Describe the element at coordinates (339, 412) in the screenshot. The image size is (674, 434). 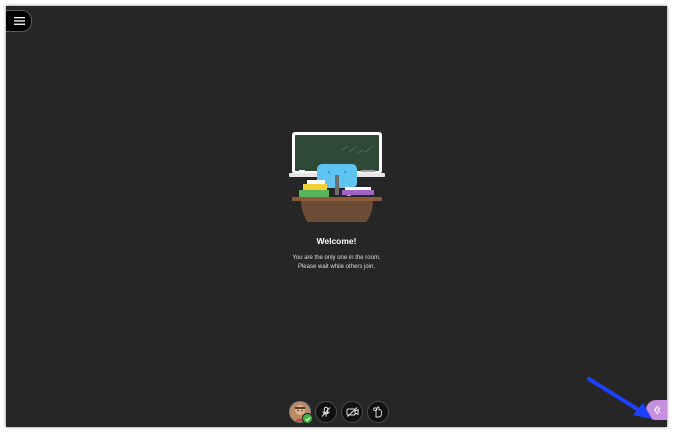
I see `session-controls` at that location.